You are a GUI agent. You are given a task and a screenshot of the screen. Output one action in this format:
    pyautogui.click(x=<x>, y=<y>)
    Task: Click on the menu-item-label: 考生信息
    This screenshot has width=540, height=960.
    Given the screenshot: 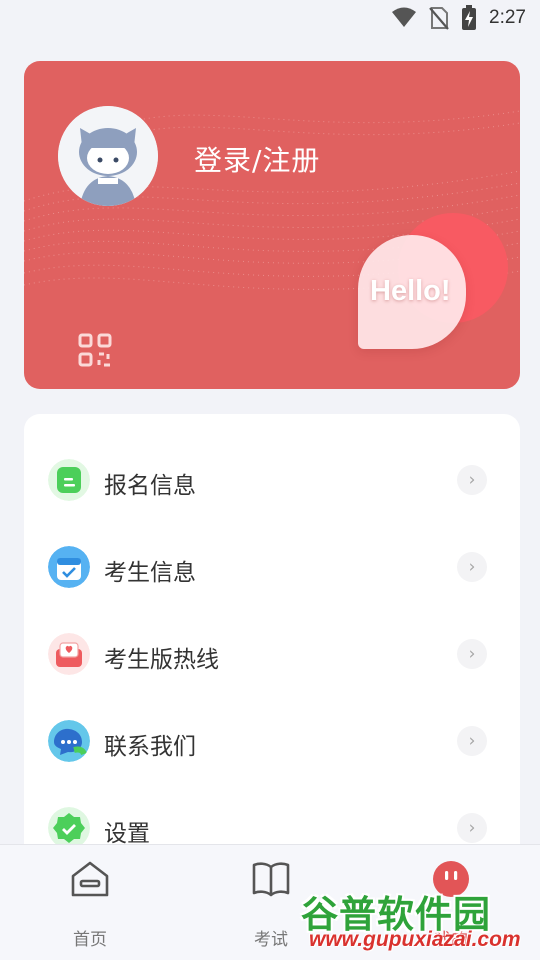 What is the action you would take?
    pyautogui.click(x=150, y=573)
    